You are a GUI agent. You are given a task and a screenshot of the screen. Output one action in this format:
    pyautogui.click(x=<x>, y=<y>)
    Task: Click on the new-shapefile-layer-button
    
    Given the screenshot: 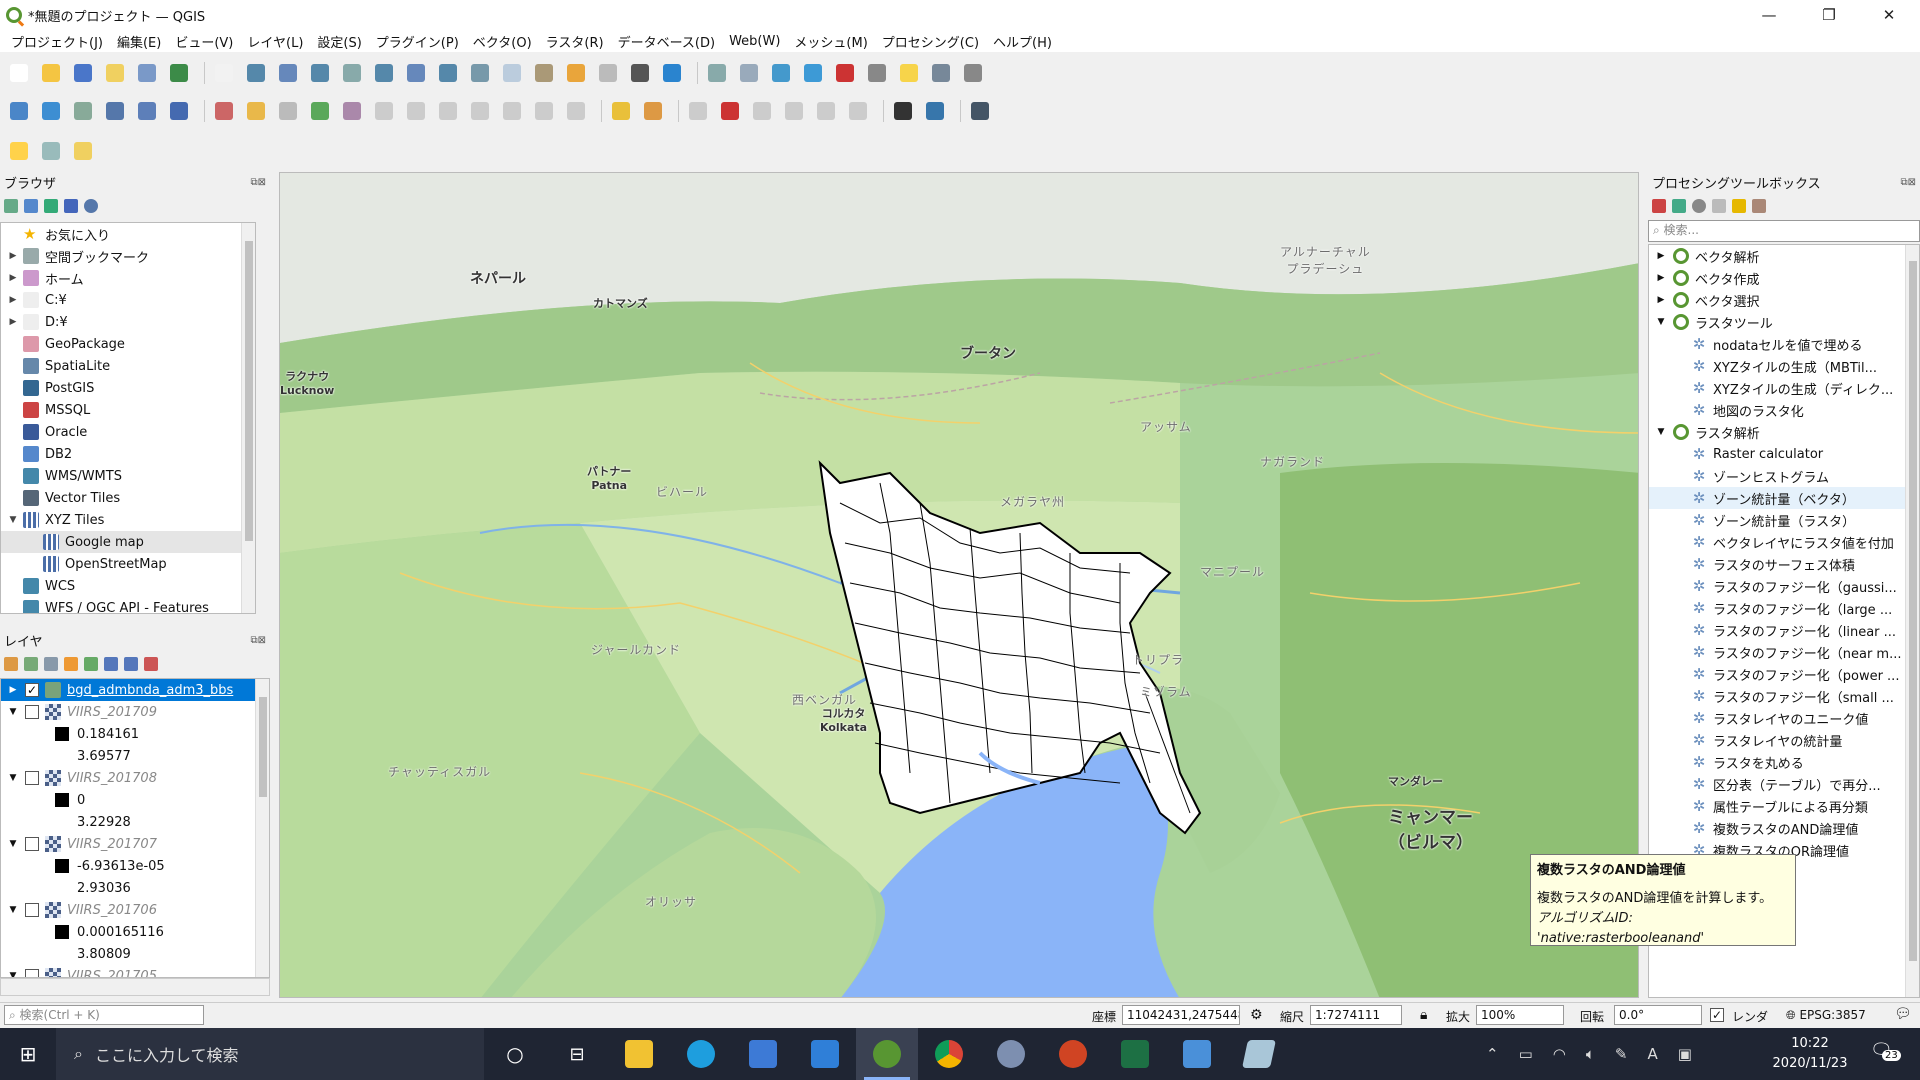 What is the action you would take?
    pyautogui.click(x=83, y=111)
    